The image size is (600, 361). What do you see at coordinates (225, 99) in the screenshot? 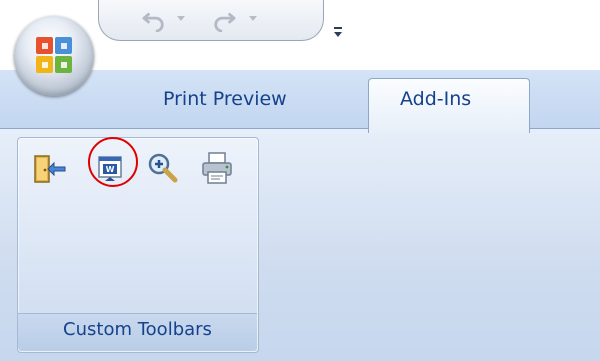
I see `tab-print-preview: Print Preview` at bounding box center [225, 99].